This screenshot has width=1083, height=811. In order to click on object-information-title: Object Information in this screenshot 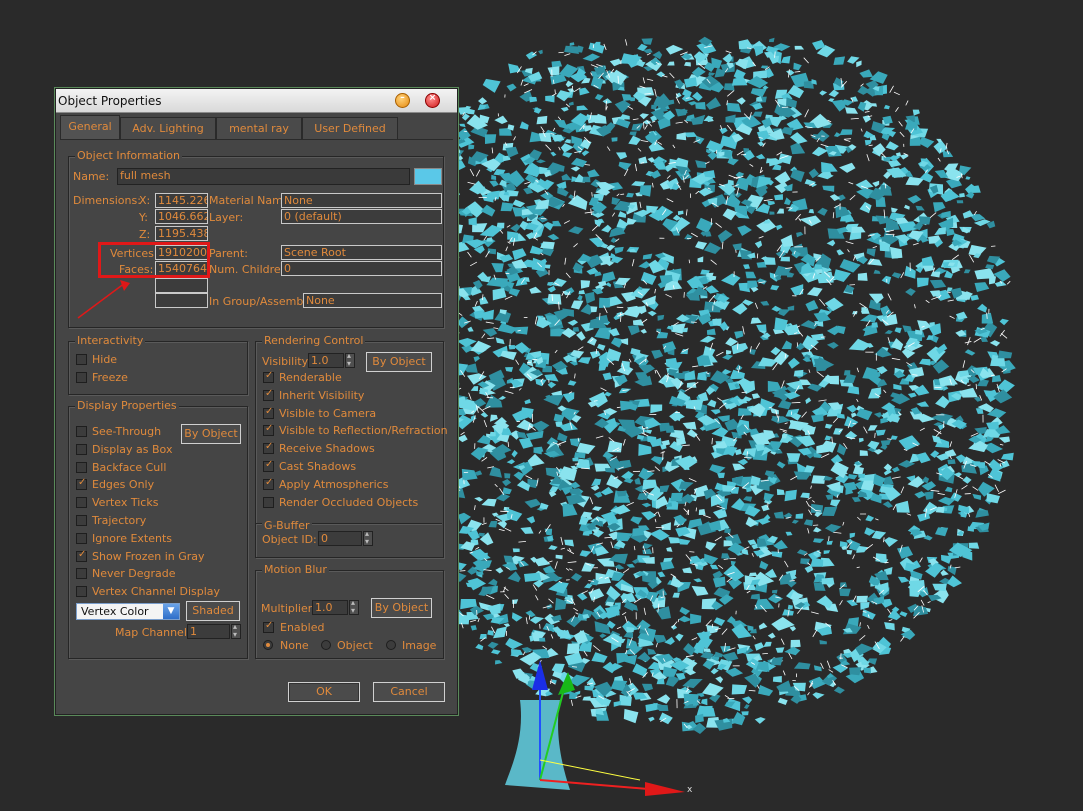, I will do `click(128, 155)`.